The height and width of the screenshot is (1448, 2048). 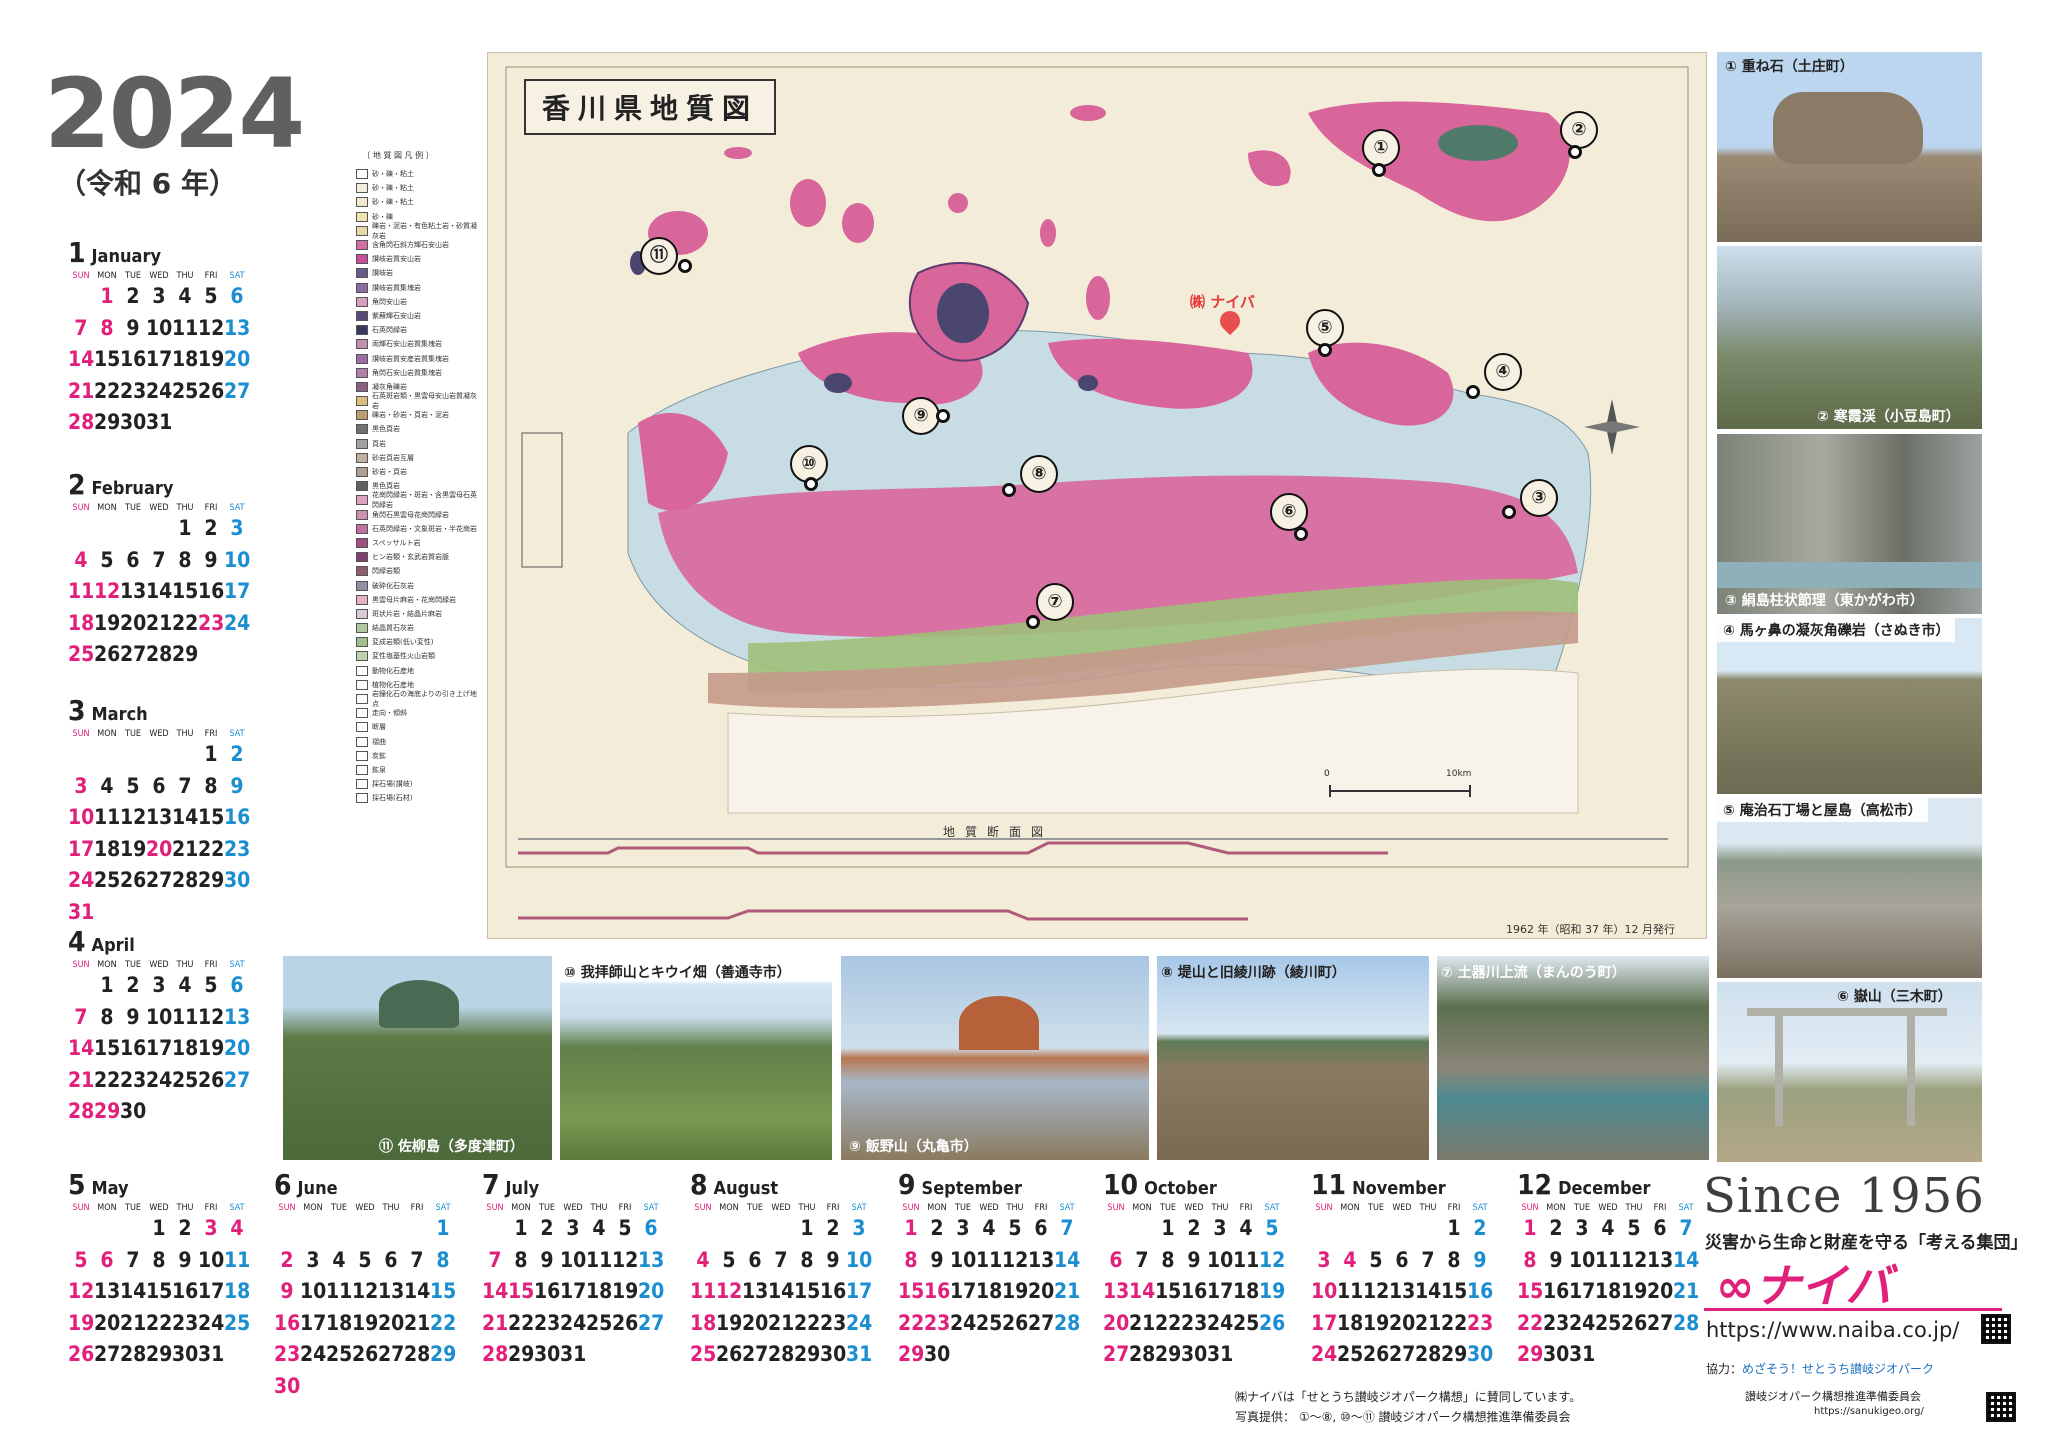 What do you see at coordinates (1480, 1259) in the screenshot?
I see `day-cell: 9` at bounding box center [1480, 1259].